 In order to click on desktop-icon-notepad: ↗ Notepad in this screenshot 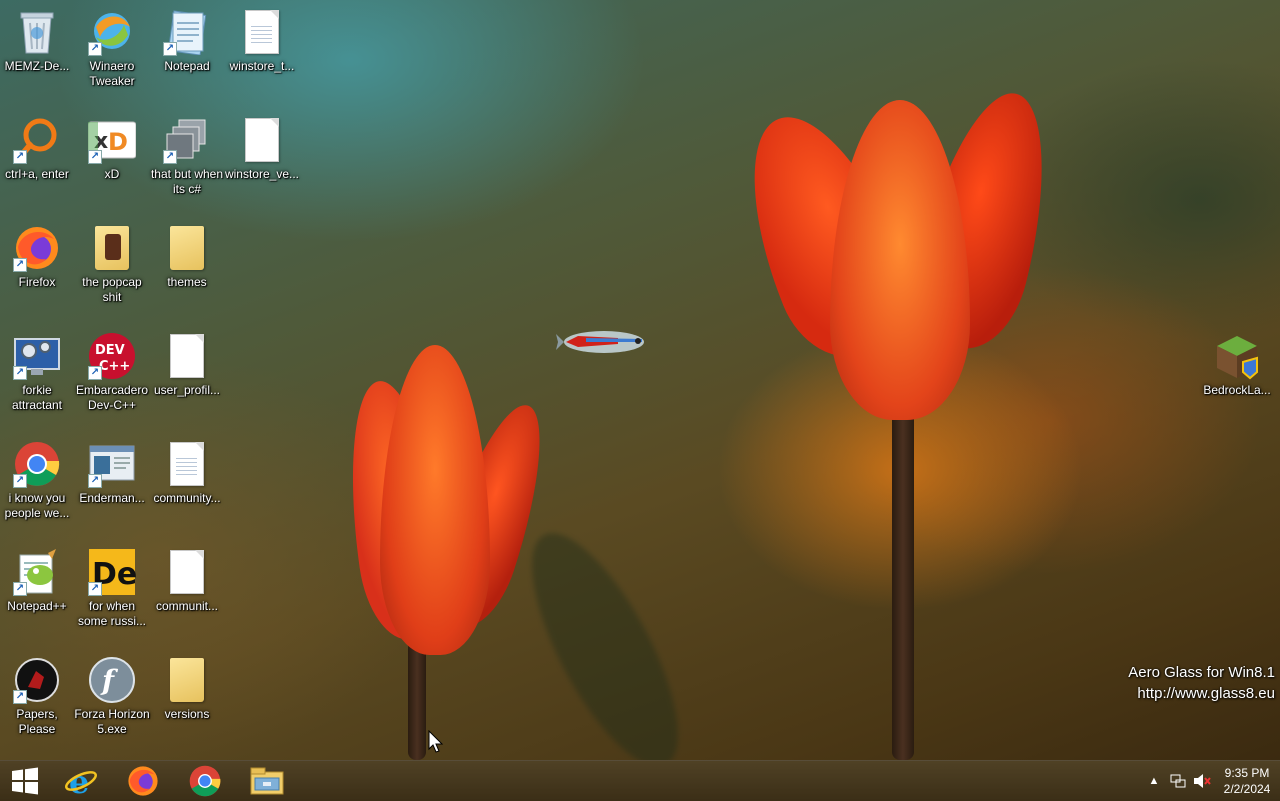, I will do `click(187, 41)`.